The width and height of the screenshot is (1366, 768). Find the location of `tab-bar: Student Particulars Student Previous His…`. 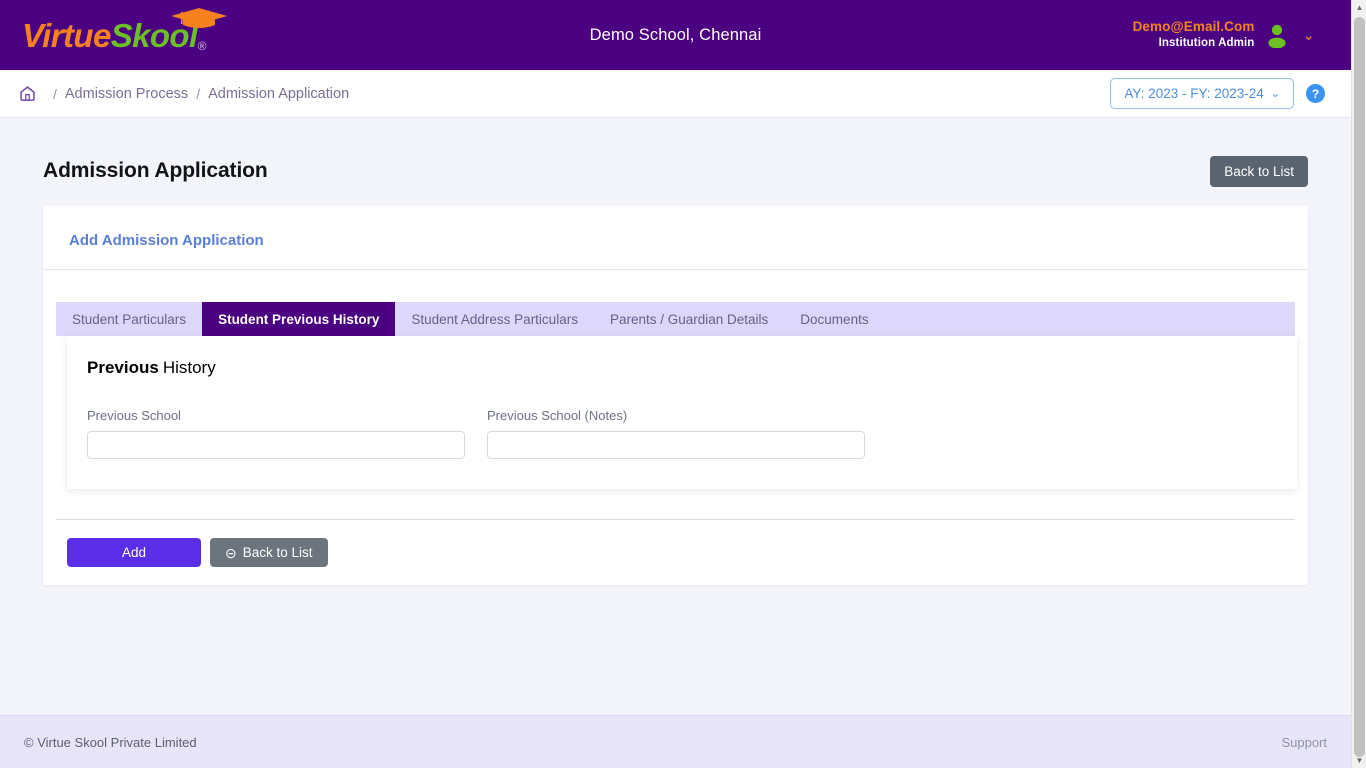

tab-bar: Student Particulars Student Previous His… is located at coordinates (675, 319).